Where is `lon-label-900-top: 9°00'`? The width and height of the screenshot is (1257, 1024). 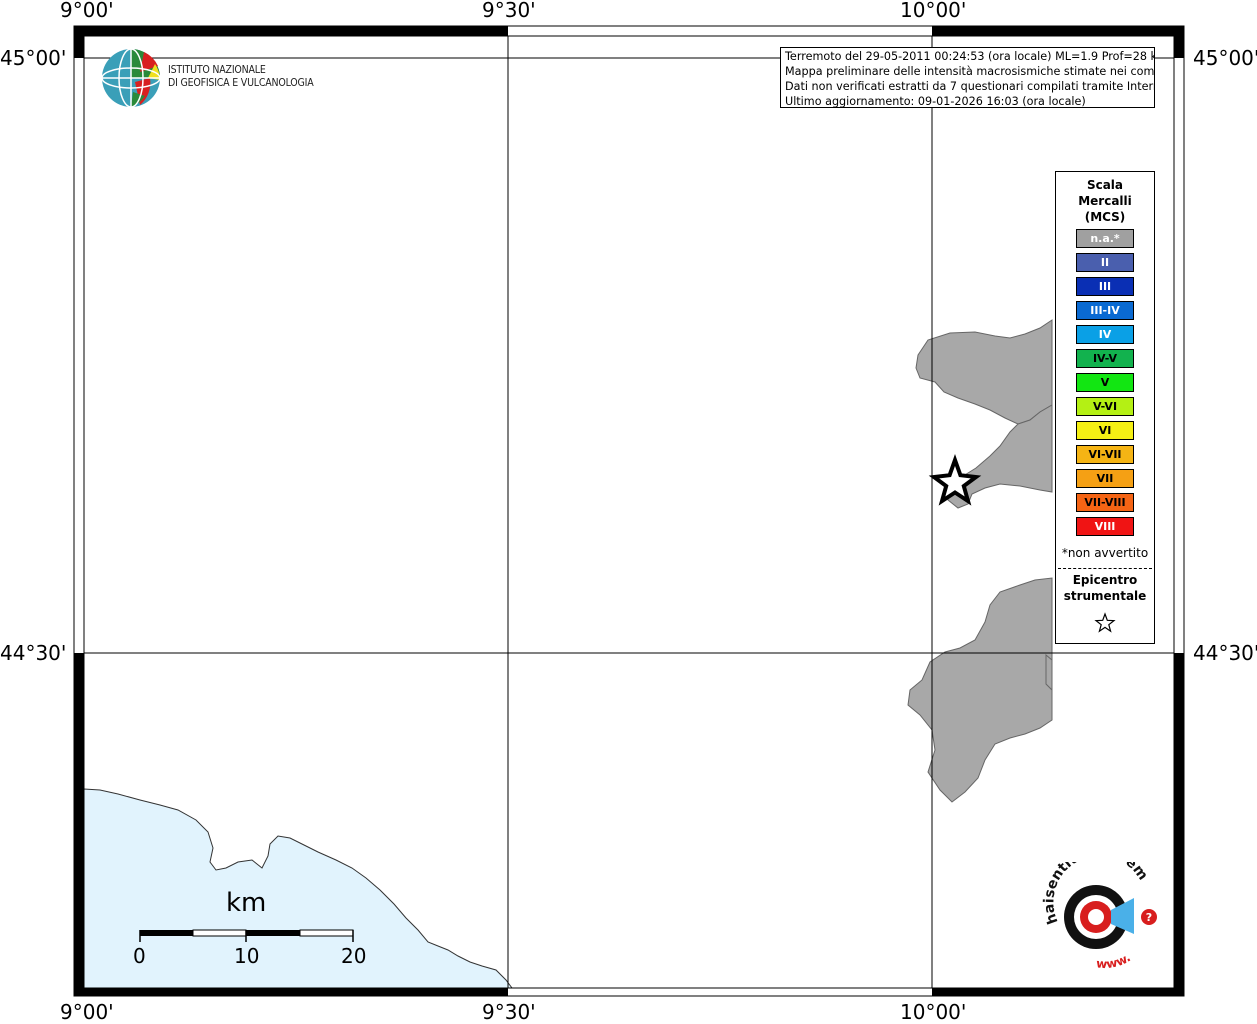 lon-label-900-top: 9°00' is located at coordinates (87, 11).